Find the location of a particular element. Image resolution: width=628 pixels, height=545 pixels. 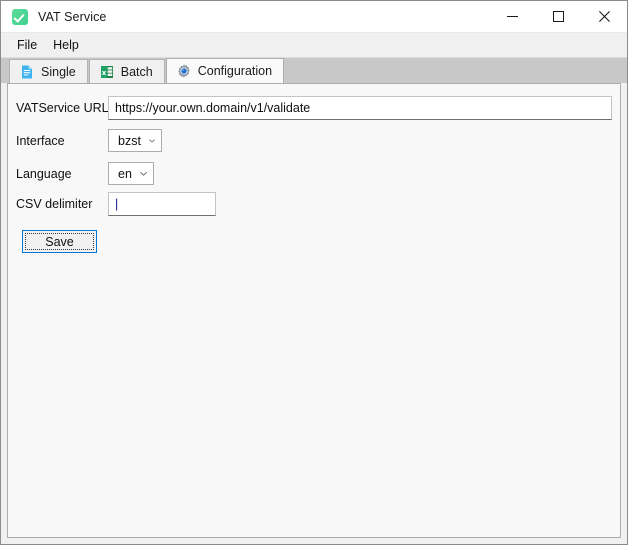

tab-configuration-label: Configuration is located at coordinates (235, 71).